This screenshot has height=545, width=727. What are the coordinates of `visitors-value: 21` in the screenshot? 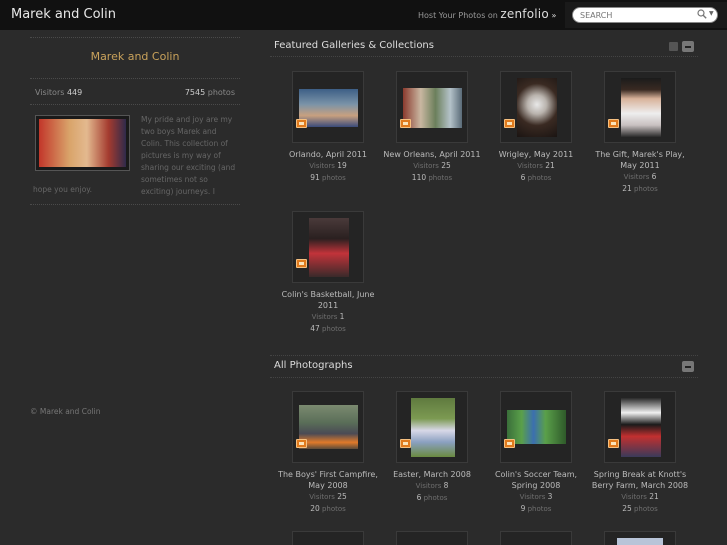 It's located at (654, 496).